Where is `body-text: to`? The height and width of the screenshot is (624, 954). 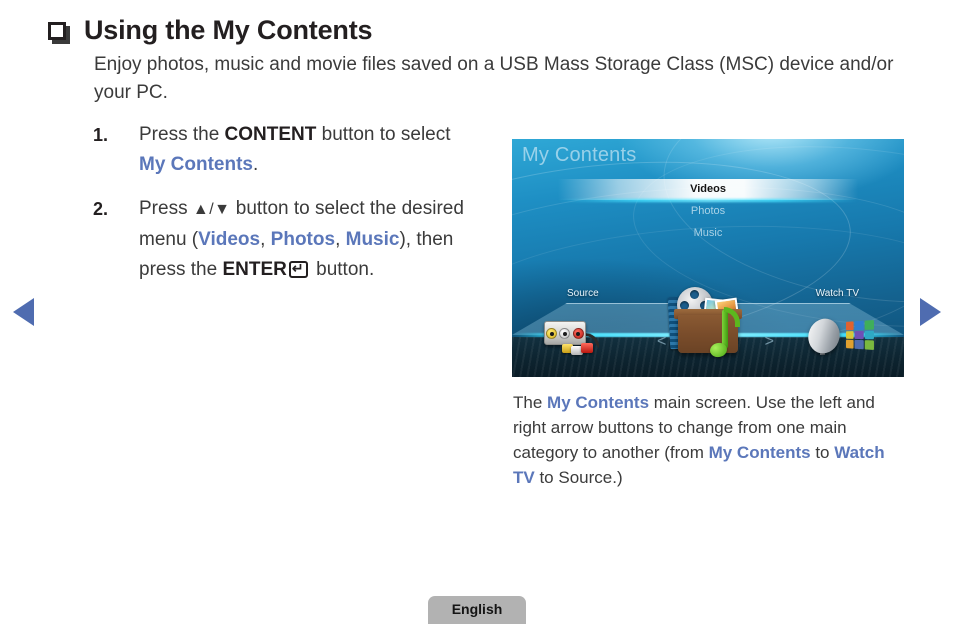 body-text: to is located at coordinates (822, 452).